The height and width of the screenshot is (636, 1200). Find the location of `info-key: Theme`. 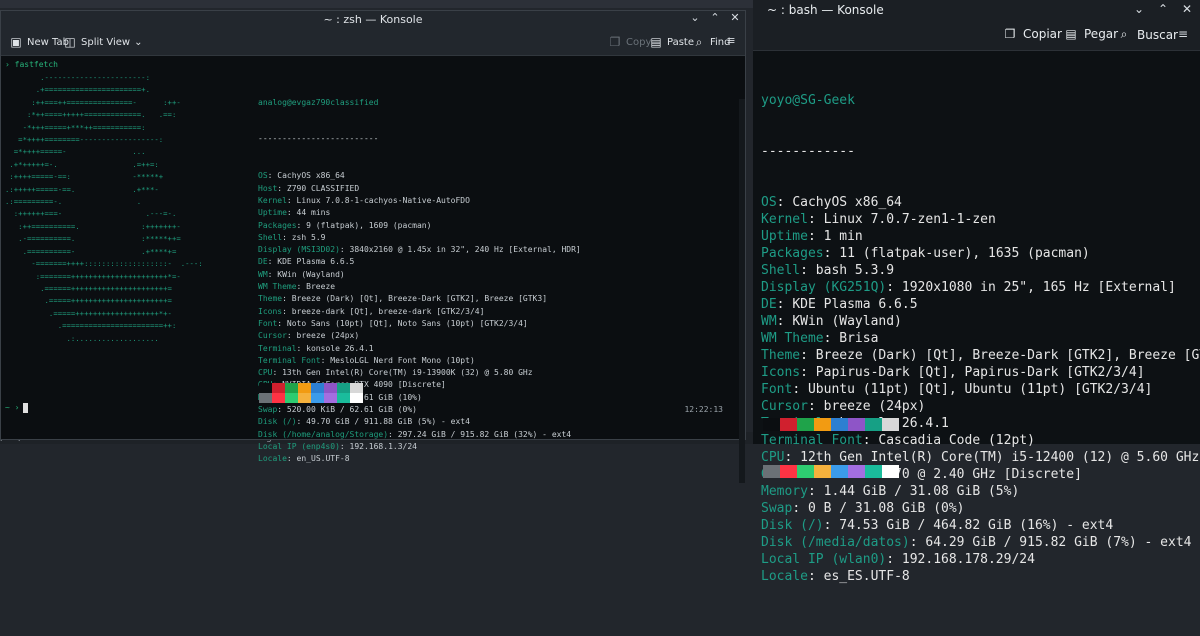

info-key: Theme is located at coordinates (781, 355).